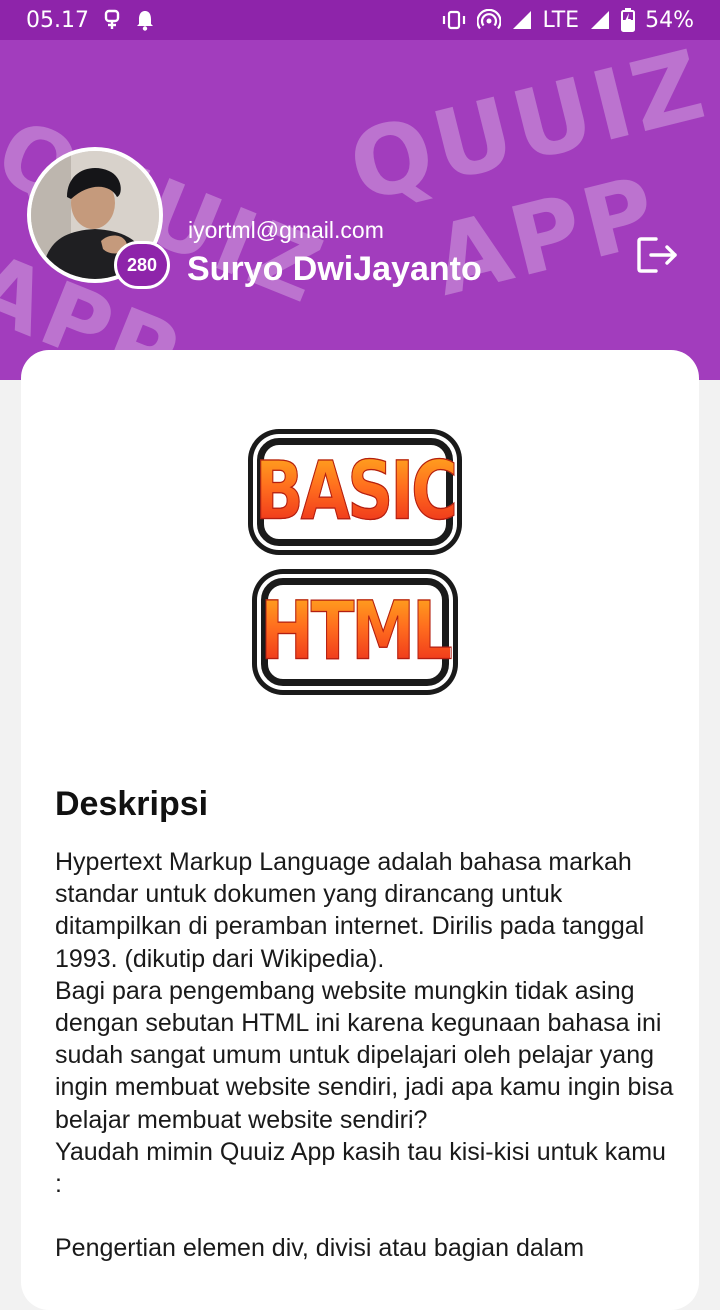  I want to click on vibrate-icon, so click(454, 20).